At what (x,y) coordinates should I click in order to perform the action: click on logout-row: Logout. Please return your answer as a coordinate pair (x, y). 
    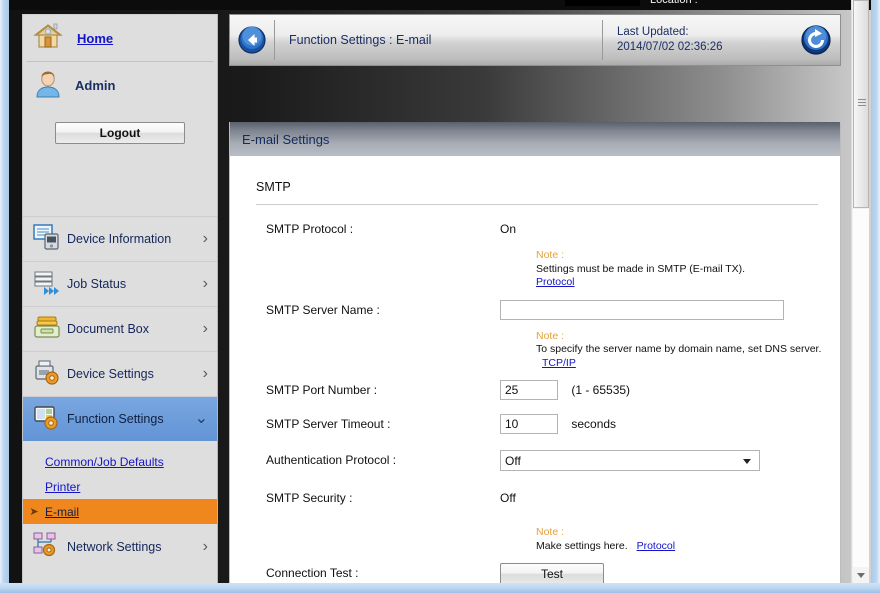
    Looking at the image, I should click on (120, 126).